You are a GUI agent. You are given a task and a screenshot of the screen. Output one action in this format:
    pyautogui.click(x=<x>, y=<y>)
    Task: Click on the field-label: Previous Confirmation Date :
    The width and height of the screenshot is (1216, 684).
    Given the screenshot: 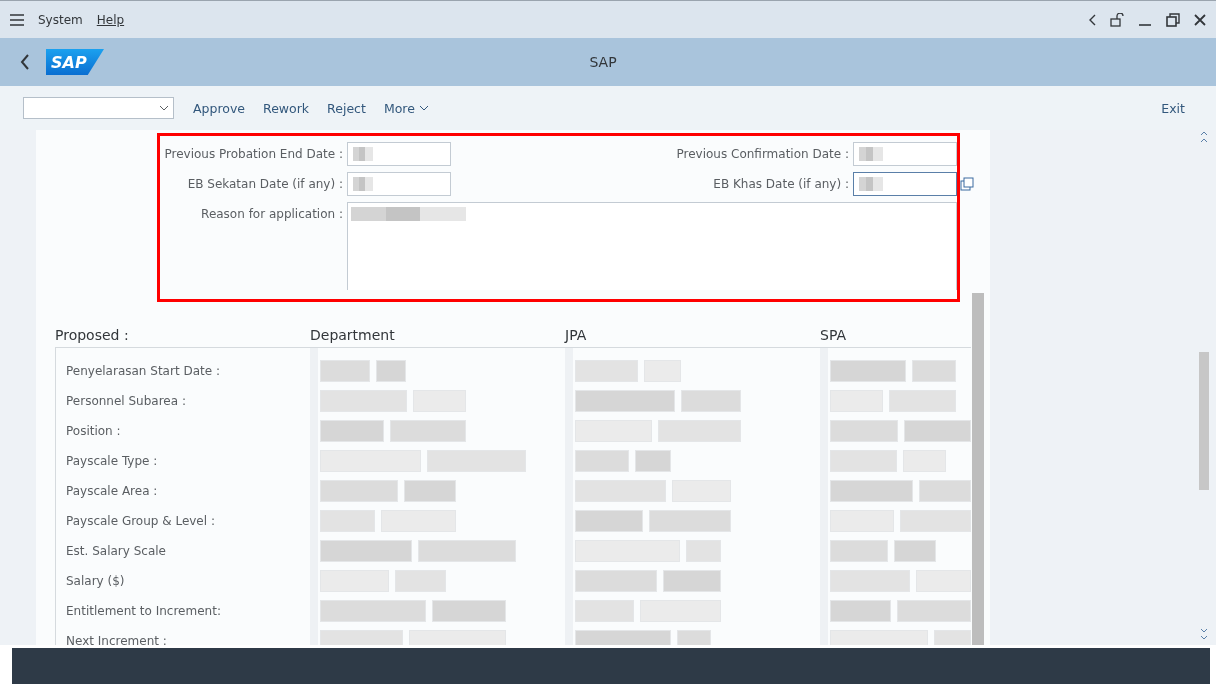 What is the action you would take?
    pyautogui.click(x=762, y=154)
    